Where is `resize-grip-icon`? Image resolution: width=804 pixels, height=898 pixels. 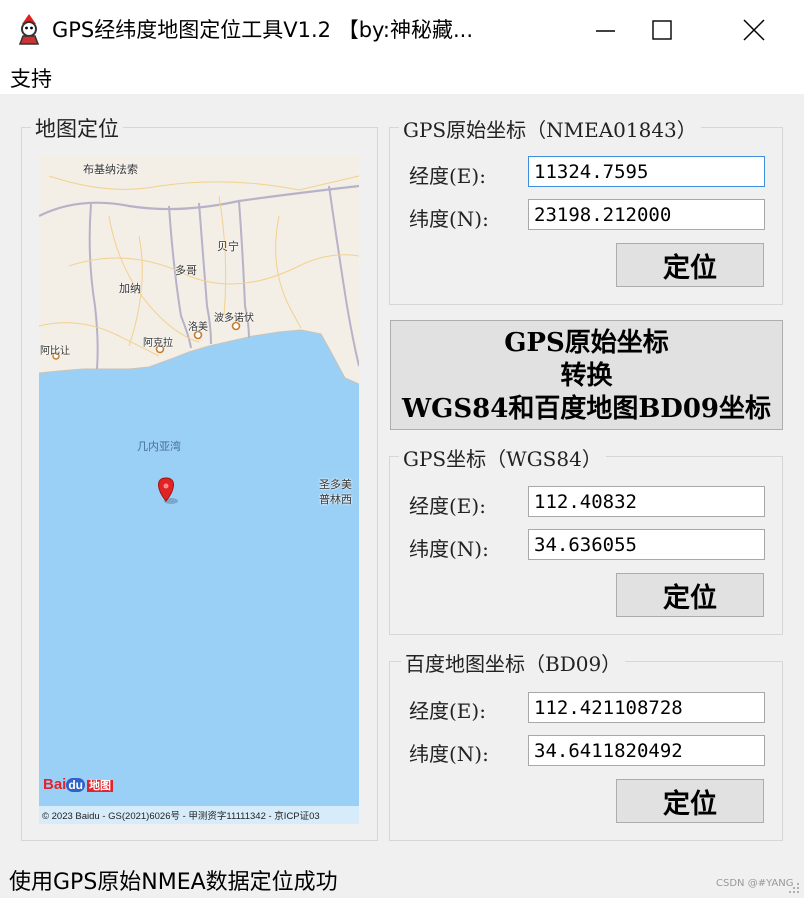
resize-grip-icon is located at coordinates (795, 889).